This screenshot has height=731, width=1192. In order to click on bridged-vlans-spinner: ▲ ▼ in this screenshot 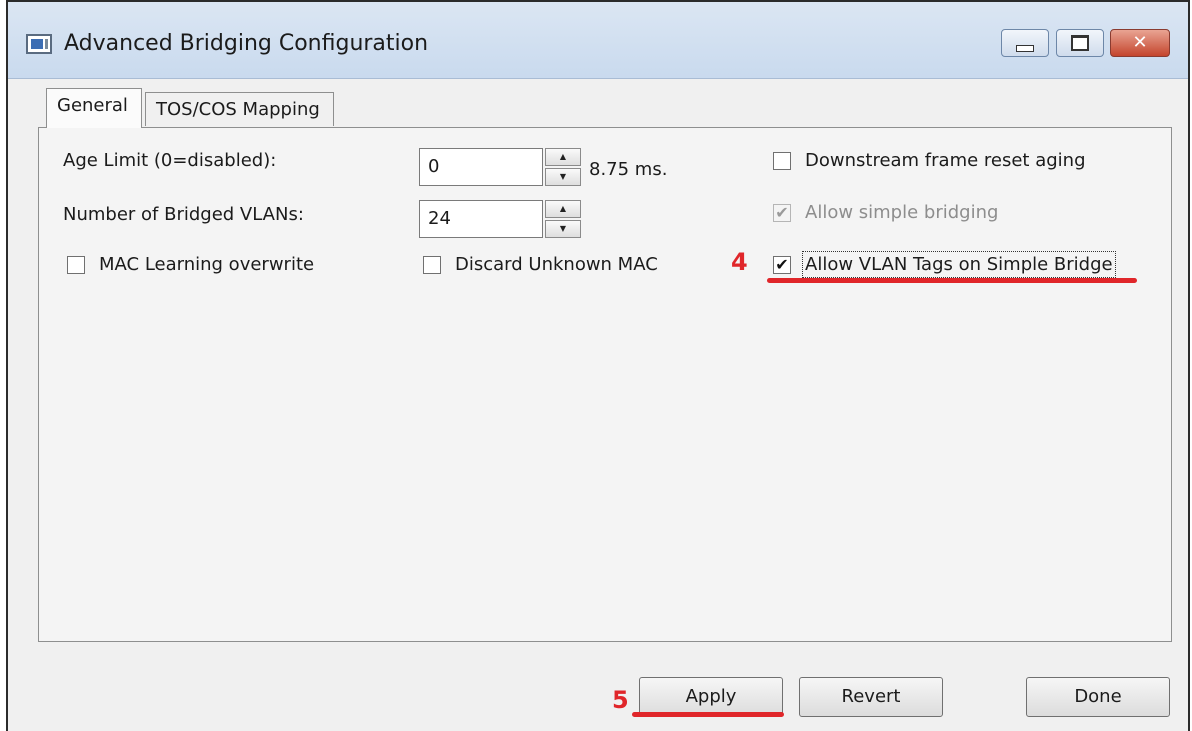, I will do `click(563, 219)`.